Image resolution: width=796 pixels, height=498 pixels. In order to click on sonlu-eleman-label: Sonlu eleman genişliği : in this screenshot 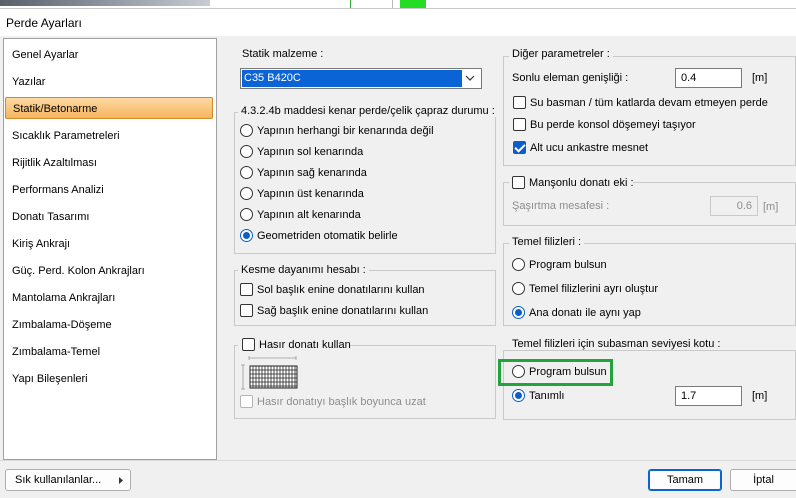, I will do `click(570, 78)`.